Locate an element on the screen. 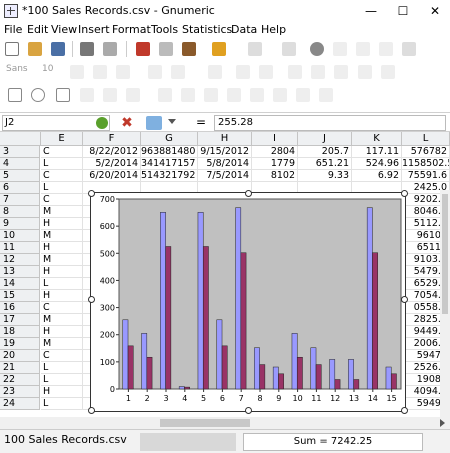 Image resolution: width=450 pixels, height=453 pixels. cell-e11: H is located at coordinates (62, 248).